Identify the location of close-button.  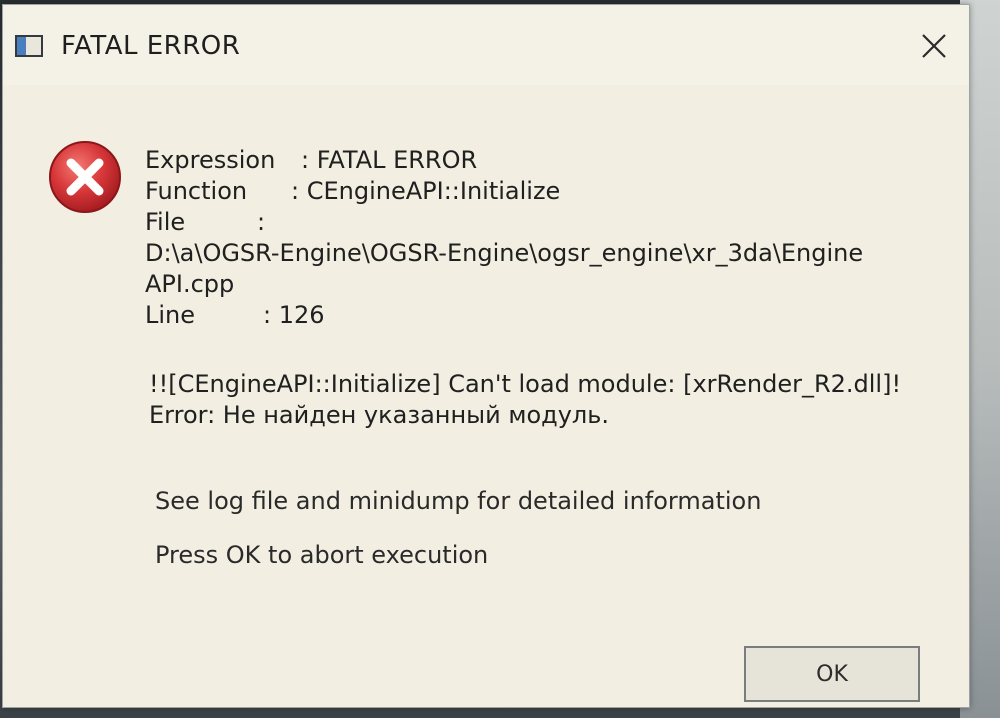
(934, 46).